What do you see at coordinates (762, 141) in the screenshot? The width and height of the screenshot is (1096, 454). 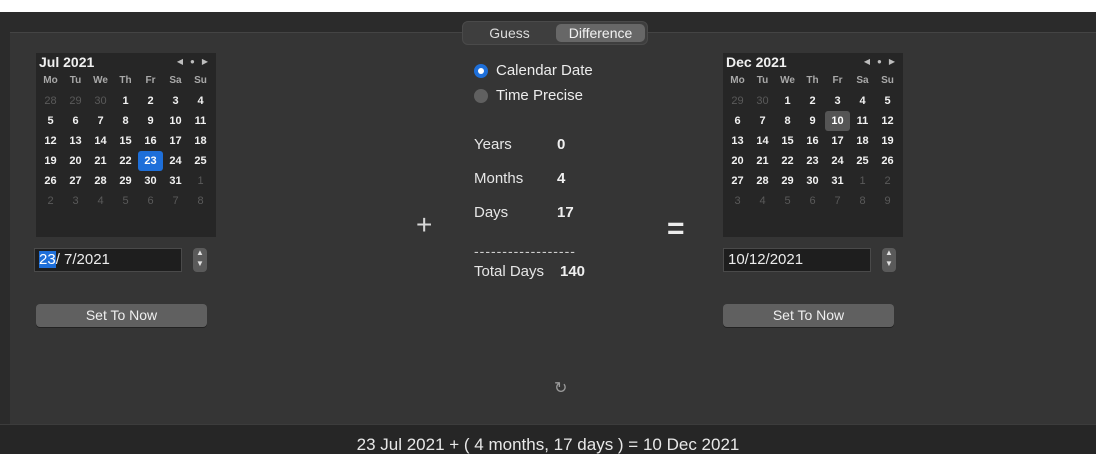 I see `day-cell: 14` at bounding box center [762, 141].